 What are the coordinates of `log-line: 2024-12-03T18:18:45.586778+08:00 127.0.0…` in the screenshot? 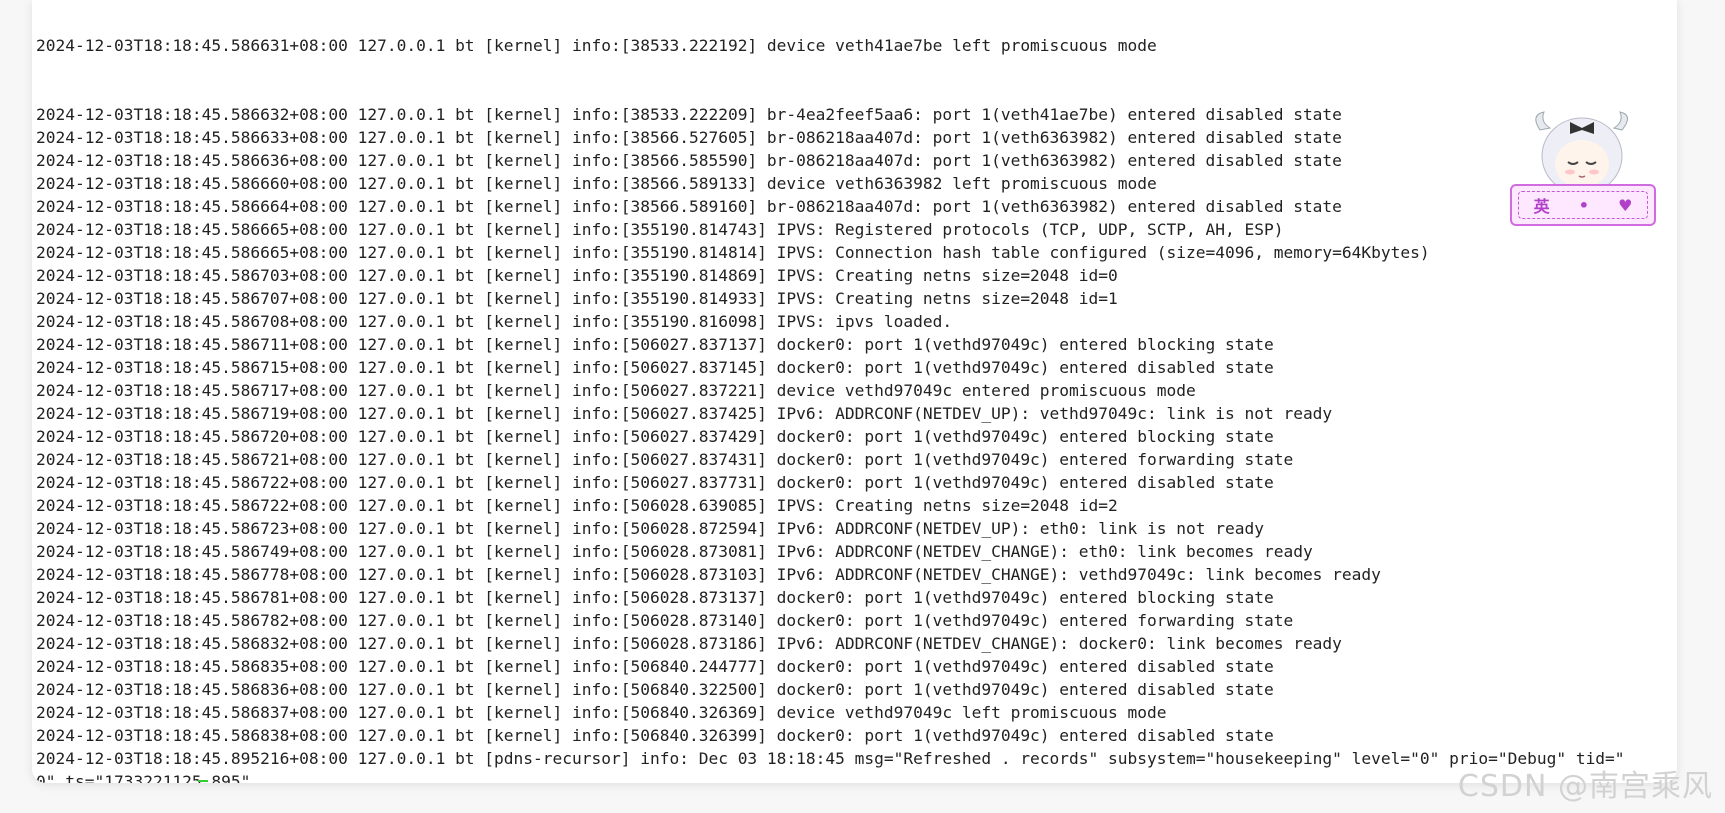 It's located at (708, 574).